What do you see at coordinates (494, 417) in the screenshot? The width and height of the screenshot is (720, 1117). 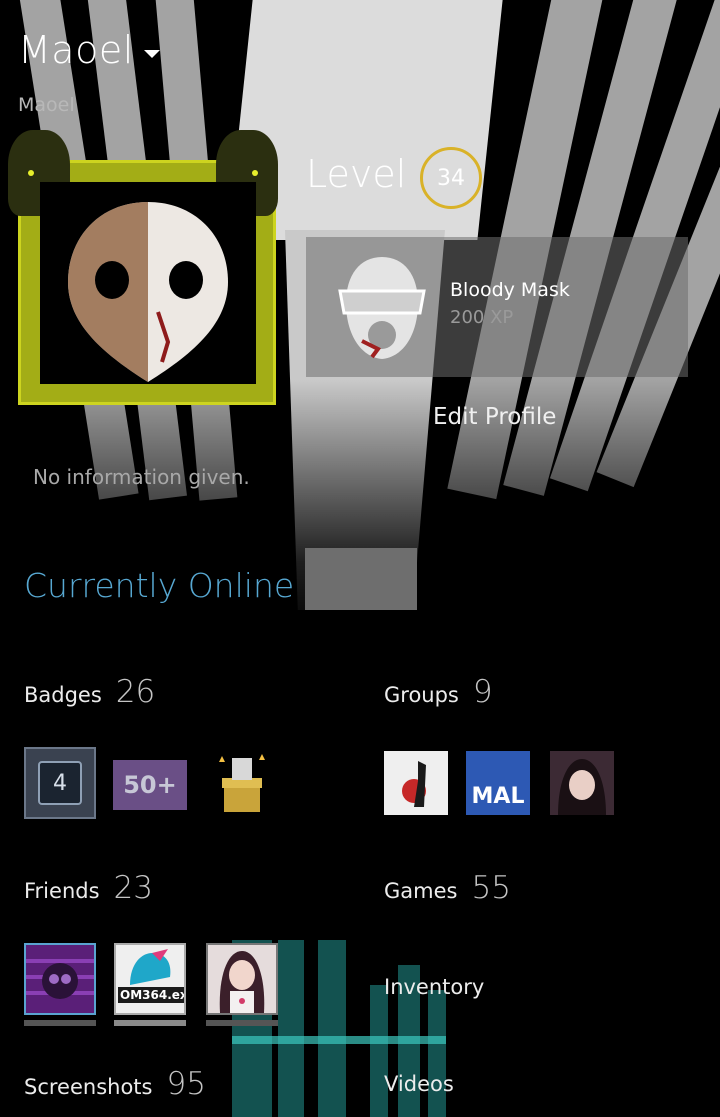 I see `edit-profile-button: Edit Profile` at bounding box center [494, 417].